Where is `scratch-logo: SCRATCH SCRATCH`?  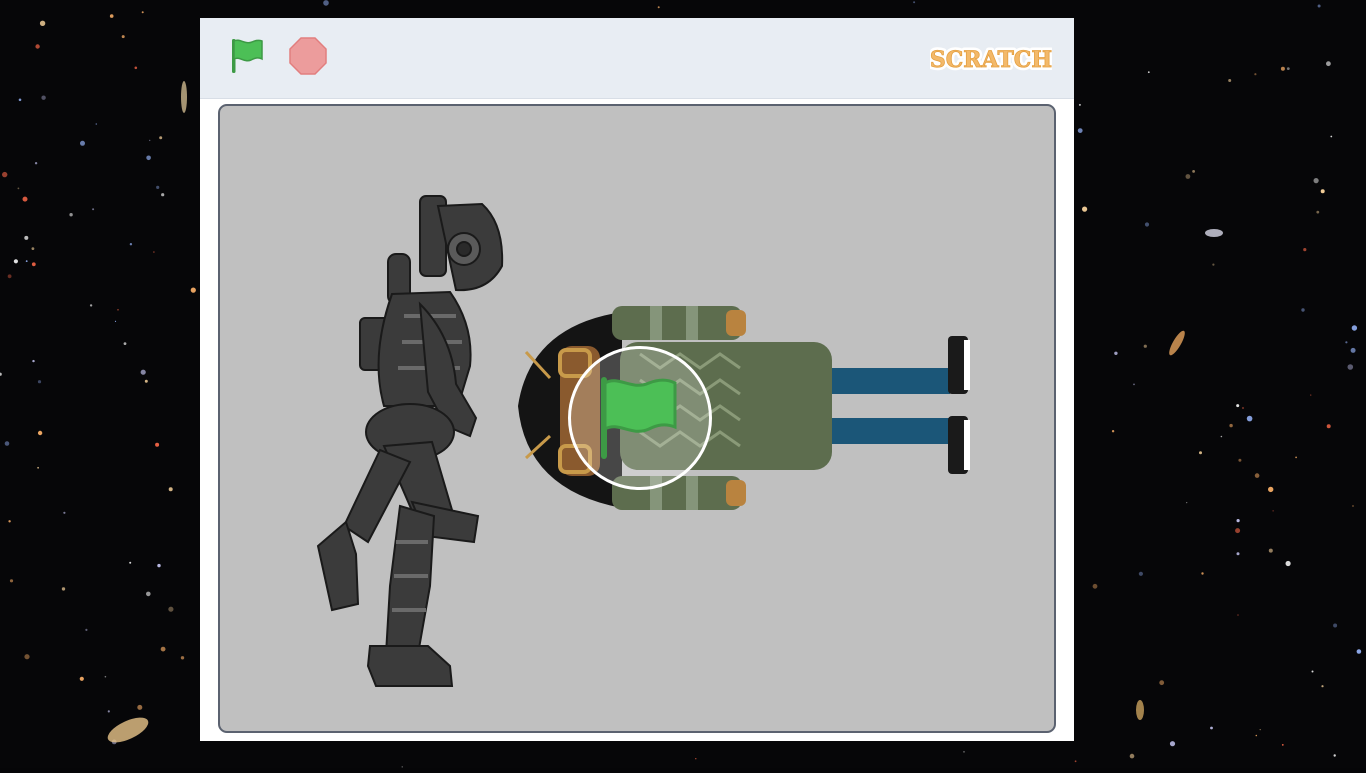
scratch-logo: SCRATCH SCRATCH is located at coordinates (991, 58).